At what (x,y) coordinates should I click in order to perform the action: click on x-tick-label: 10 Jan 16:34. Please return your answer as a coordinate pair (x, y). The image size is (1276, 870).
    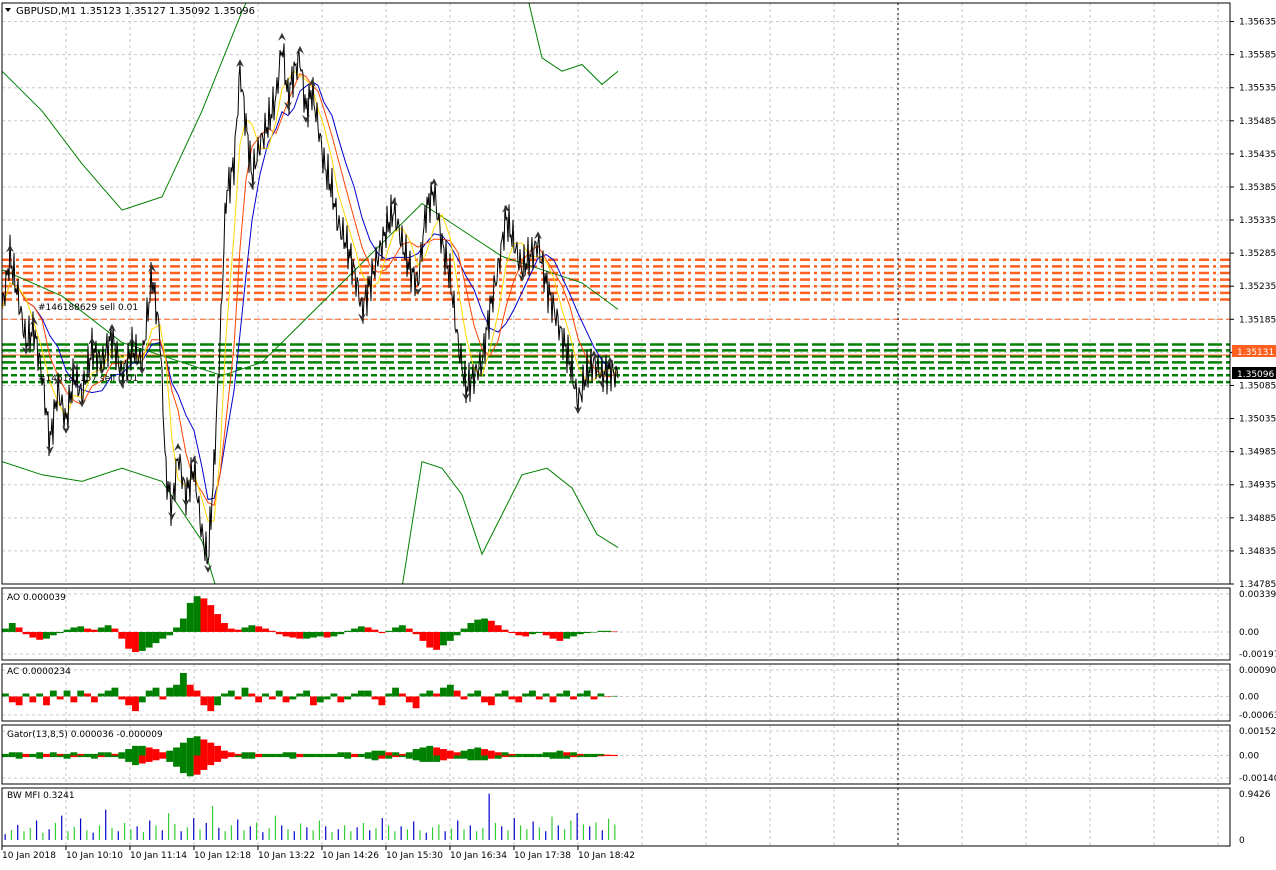
    Looking at the image, I should click on (478, 856).